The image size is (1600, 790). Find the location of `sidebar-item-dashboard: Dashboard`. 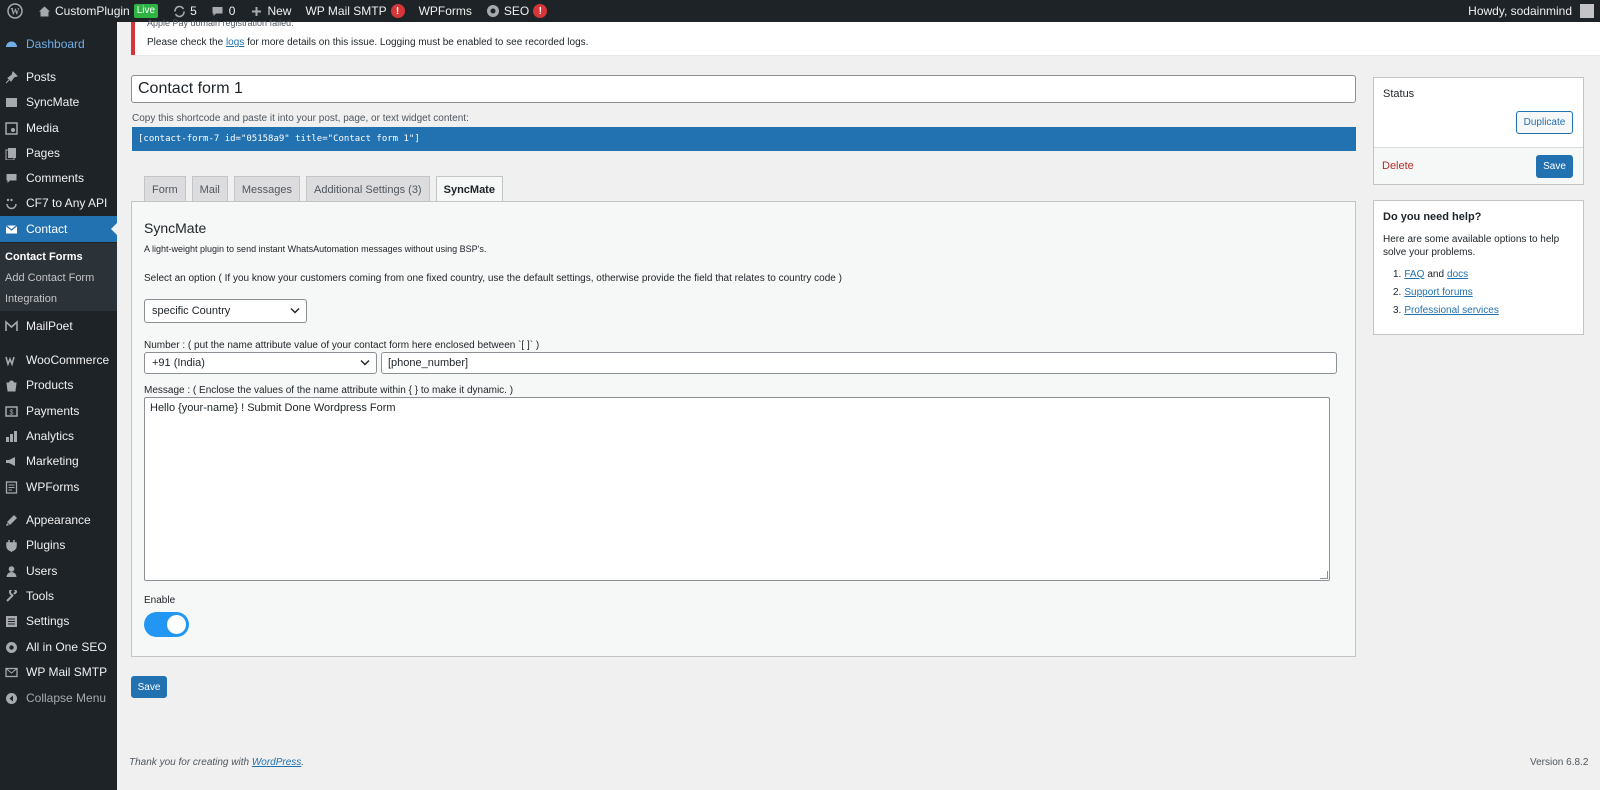

sidebar-item-dashboard: Dashboard is located at coordinates (58, 44).